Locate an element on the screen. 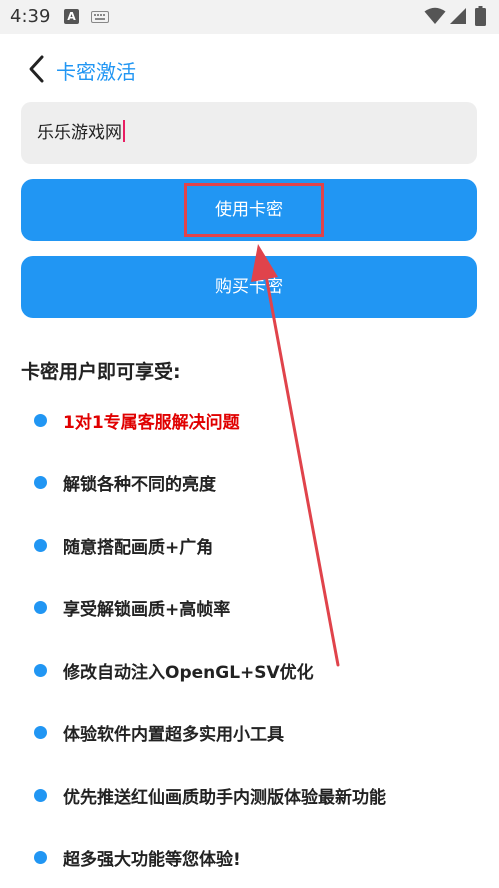  status-time: 4:39 is located at coordinates (30, 16).